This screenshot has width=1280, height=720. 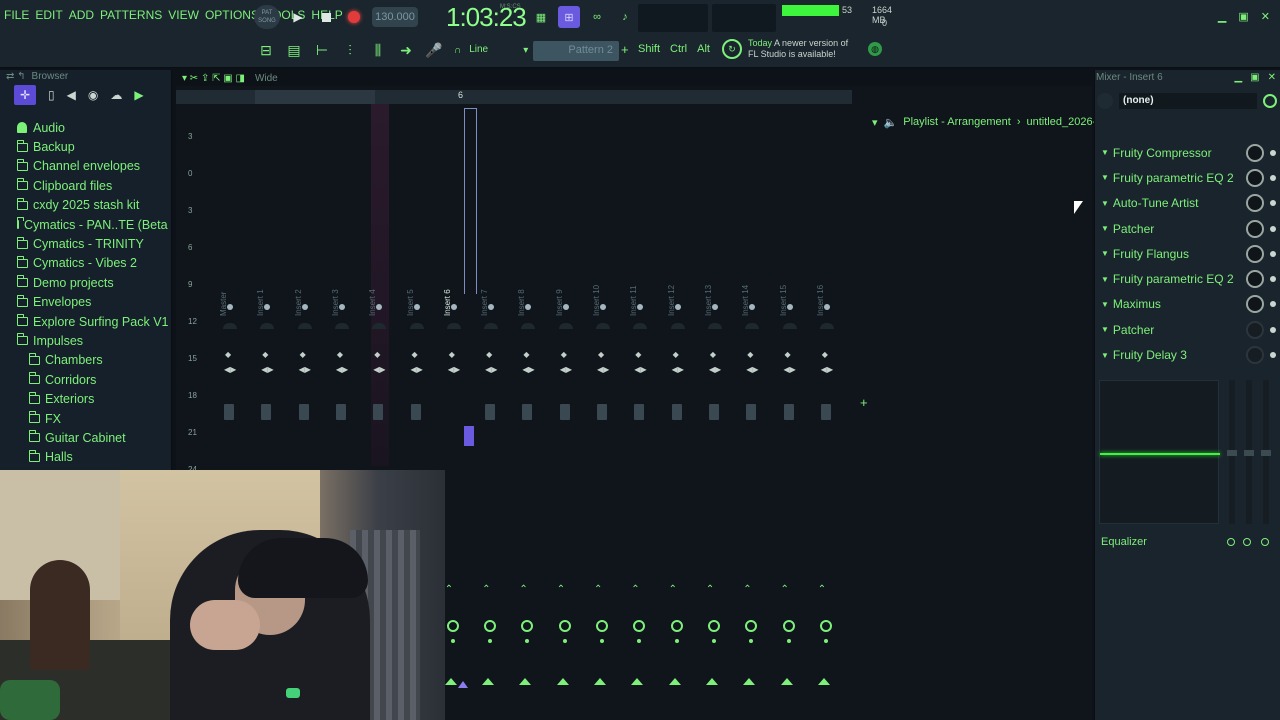 I want to click on add-pattern-icon: +, so click(x=625, y=49).